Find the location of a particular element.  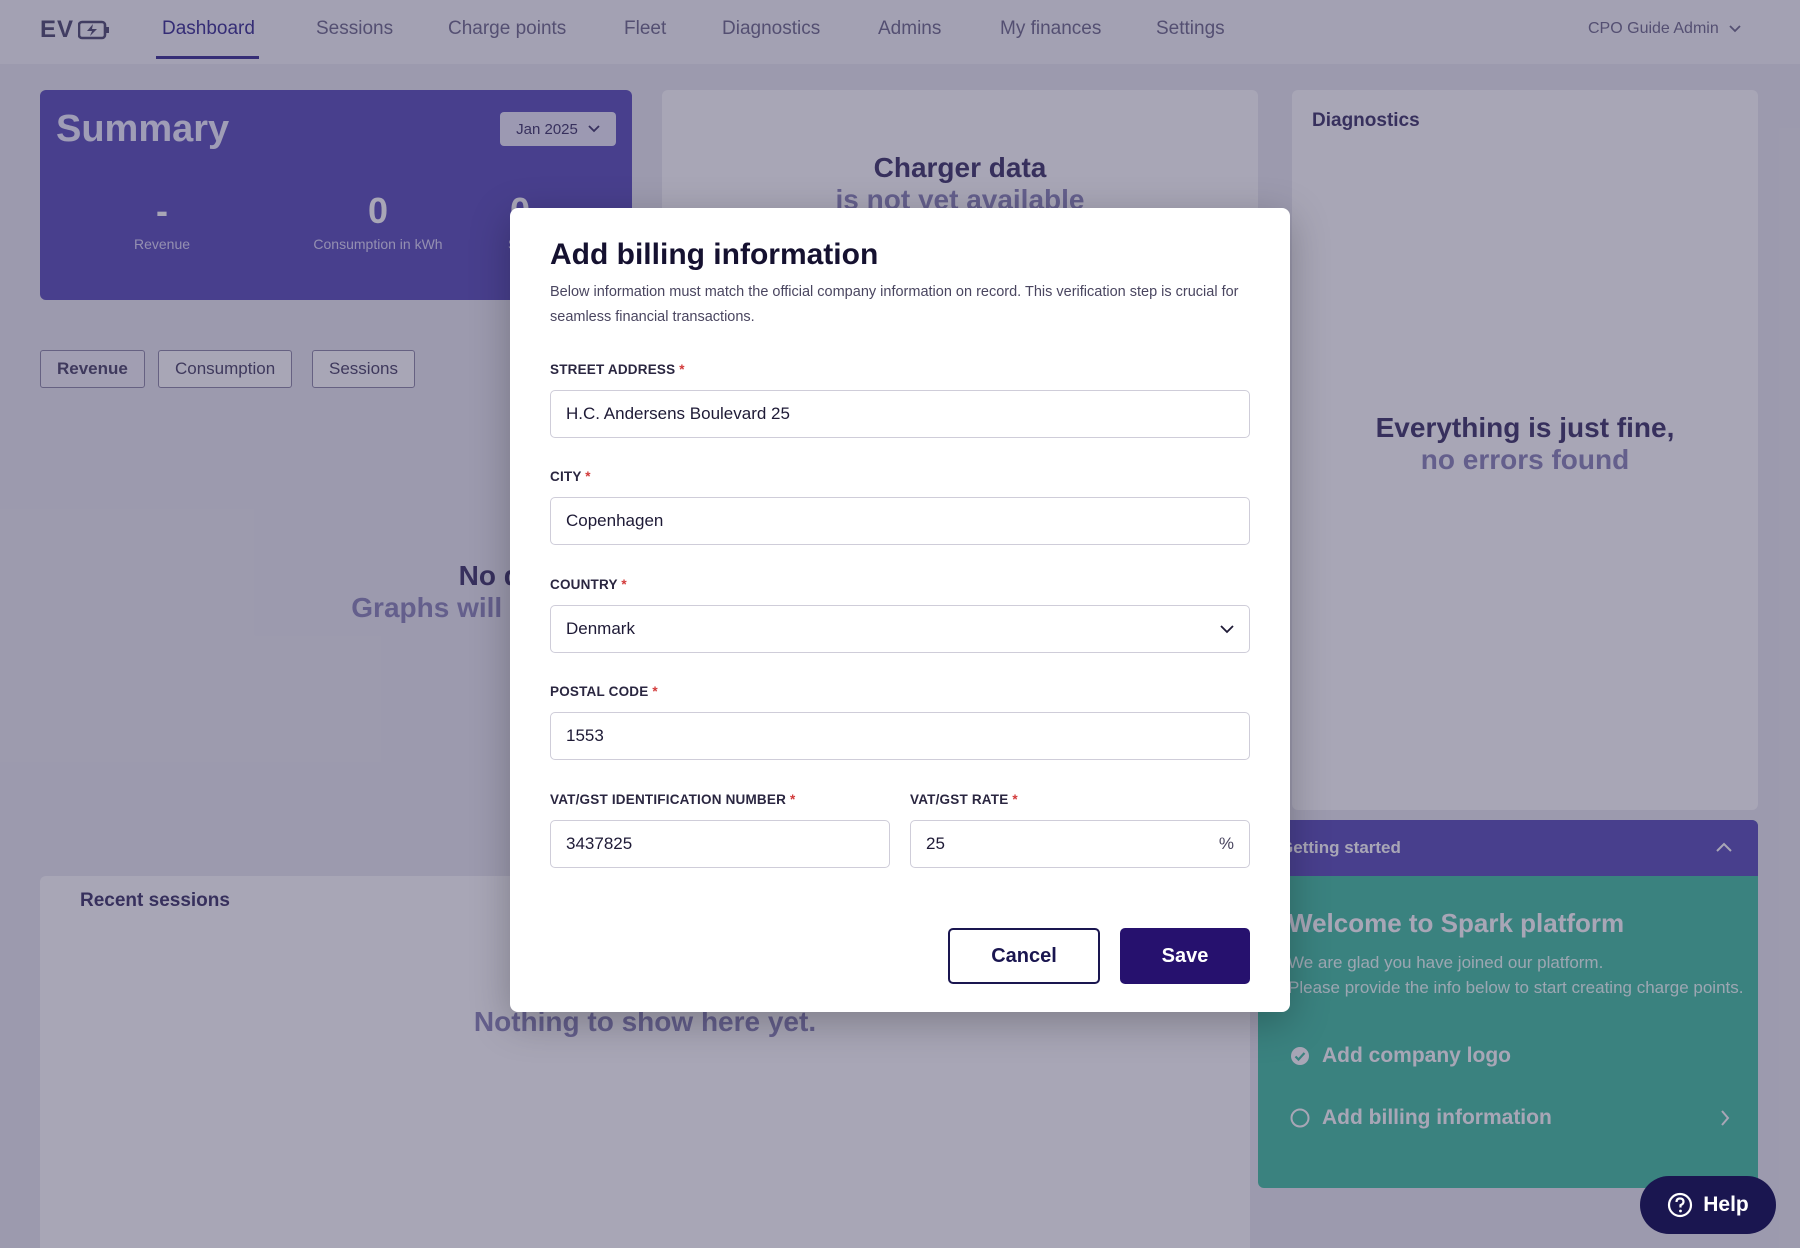

country-label: COUNTRY * is located at coordinates (588, 584).